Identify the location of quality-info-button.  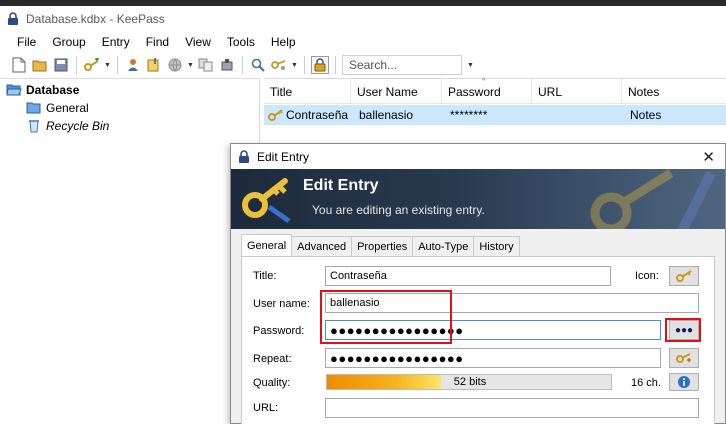
(684, 382).